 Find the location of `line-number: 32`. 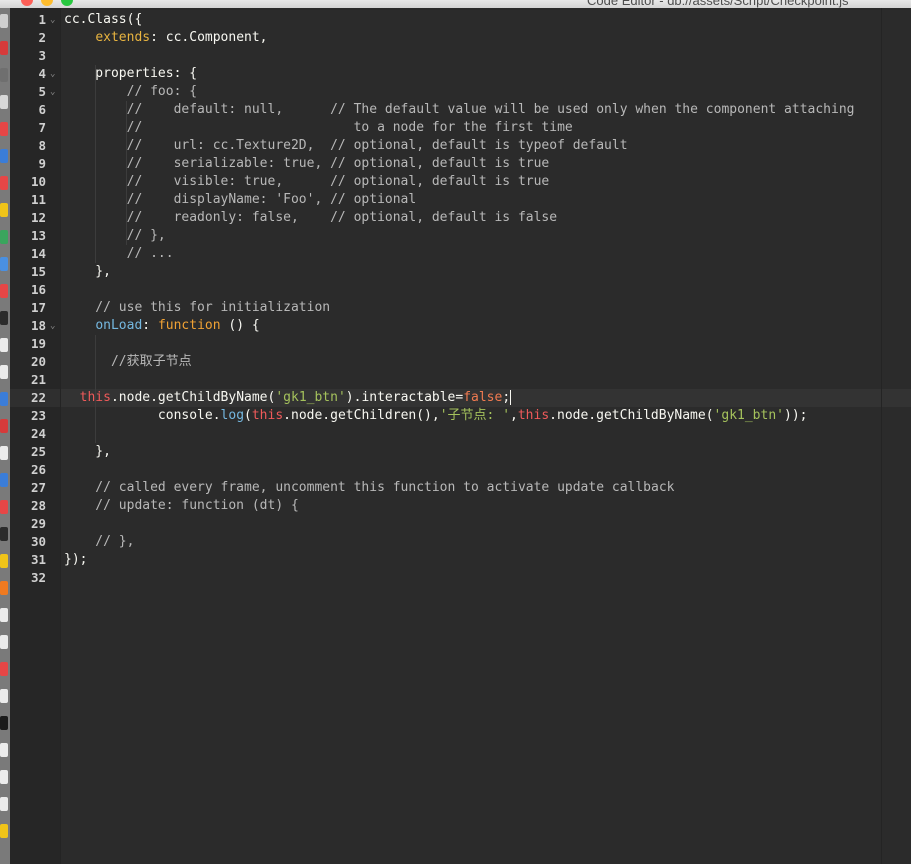

line-number: 32 is located at coordinates (38, 577).